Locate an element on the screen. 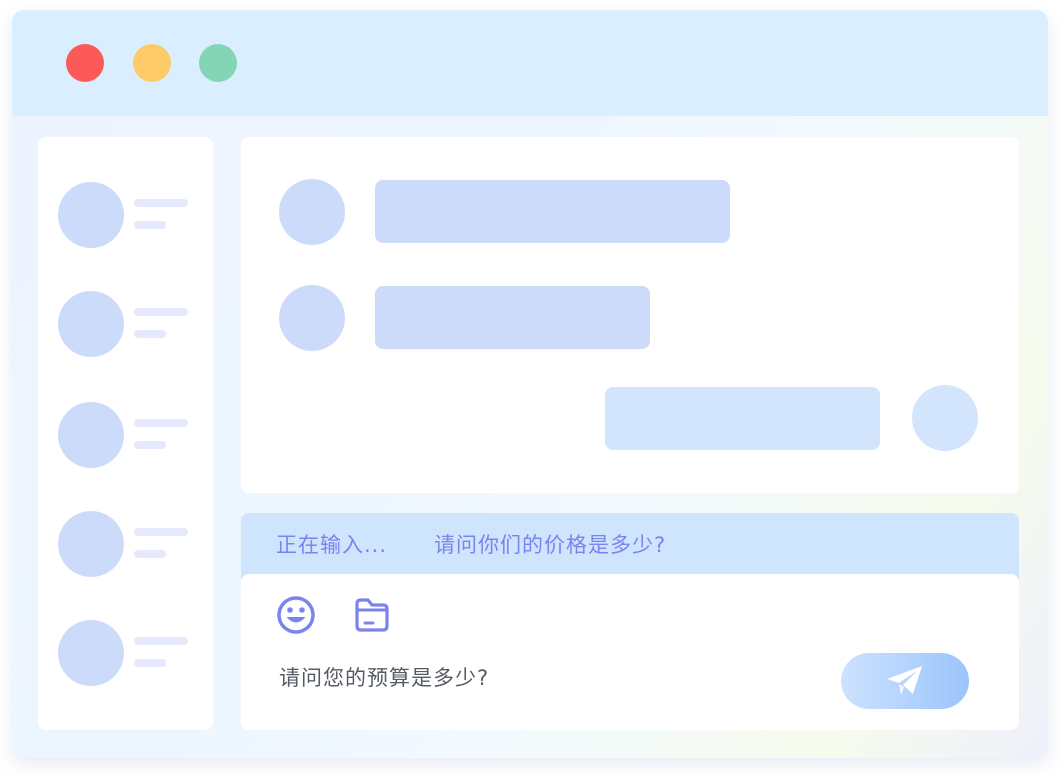 The width and height of the screenshot is (1062, 776). minimize-window-button is located at coordinates (152, 63).